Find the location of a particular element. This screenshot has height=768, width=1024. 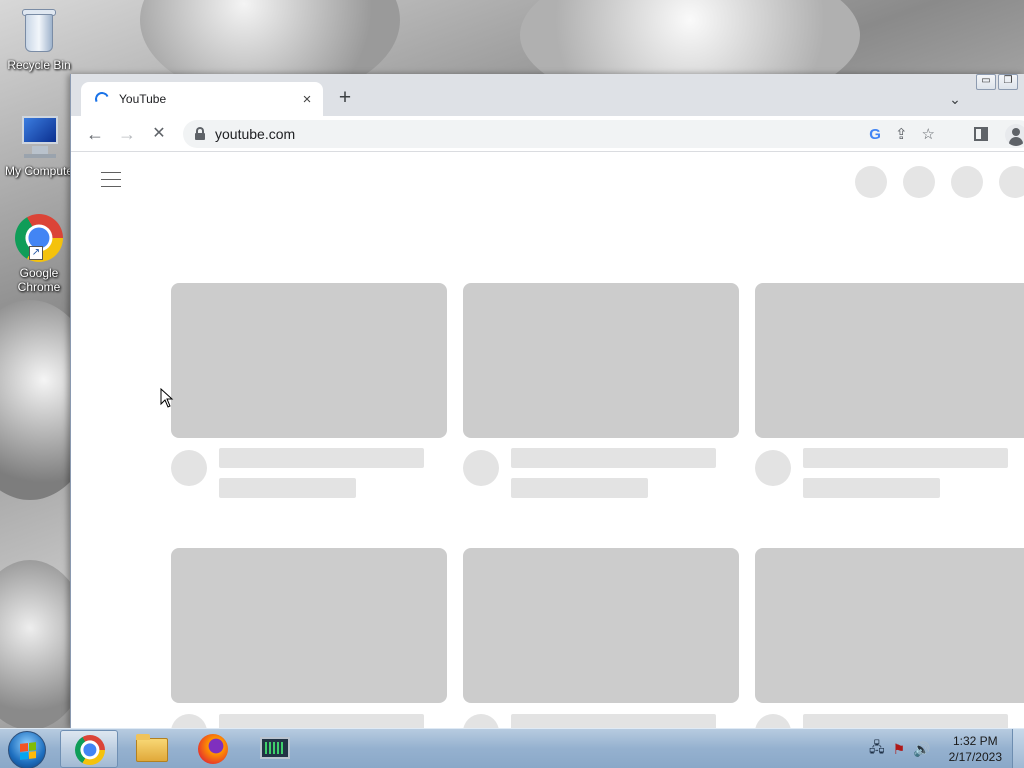

taskbar: 🖧 ⚑ 🔊 1:32 PM 2/17/2023 is located at coordinates (512, 748).